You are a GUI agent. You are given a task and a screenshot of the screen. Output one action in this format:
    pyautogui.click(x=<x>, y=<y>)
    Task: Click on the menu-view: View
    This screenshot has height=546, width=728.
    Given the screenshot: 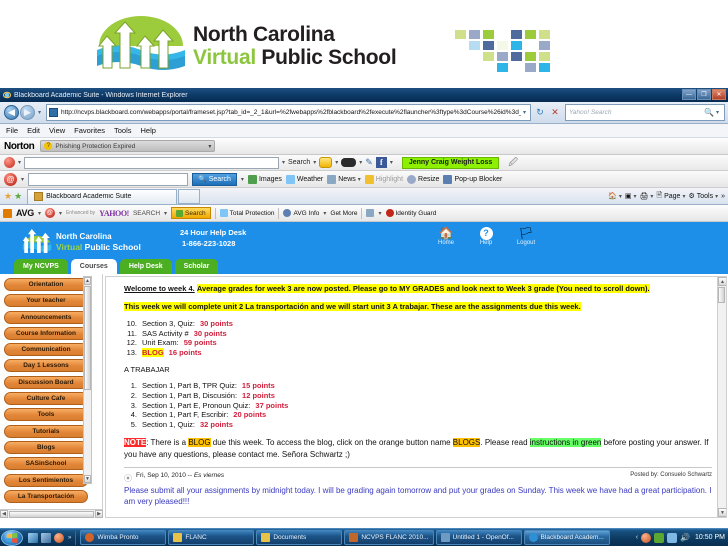 What is the action you would take?
    pyautogui.click(x=57, y=130)
    